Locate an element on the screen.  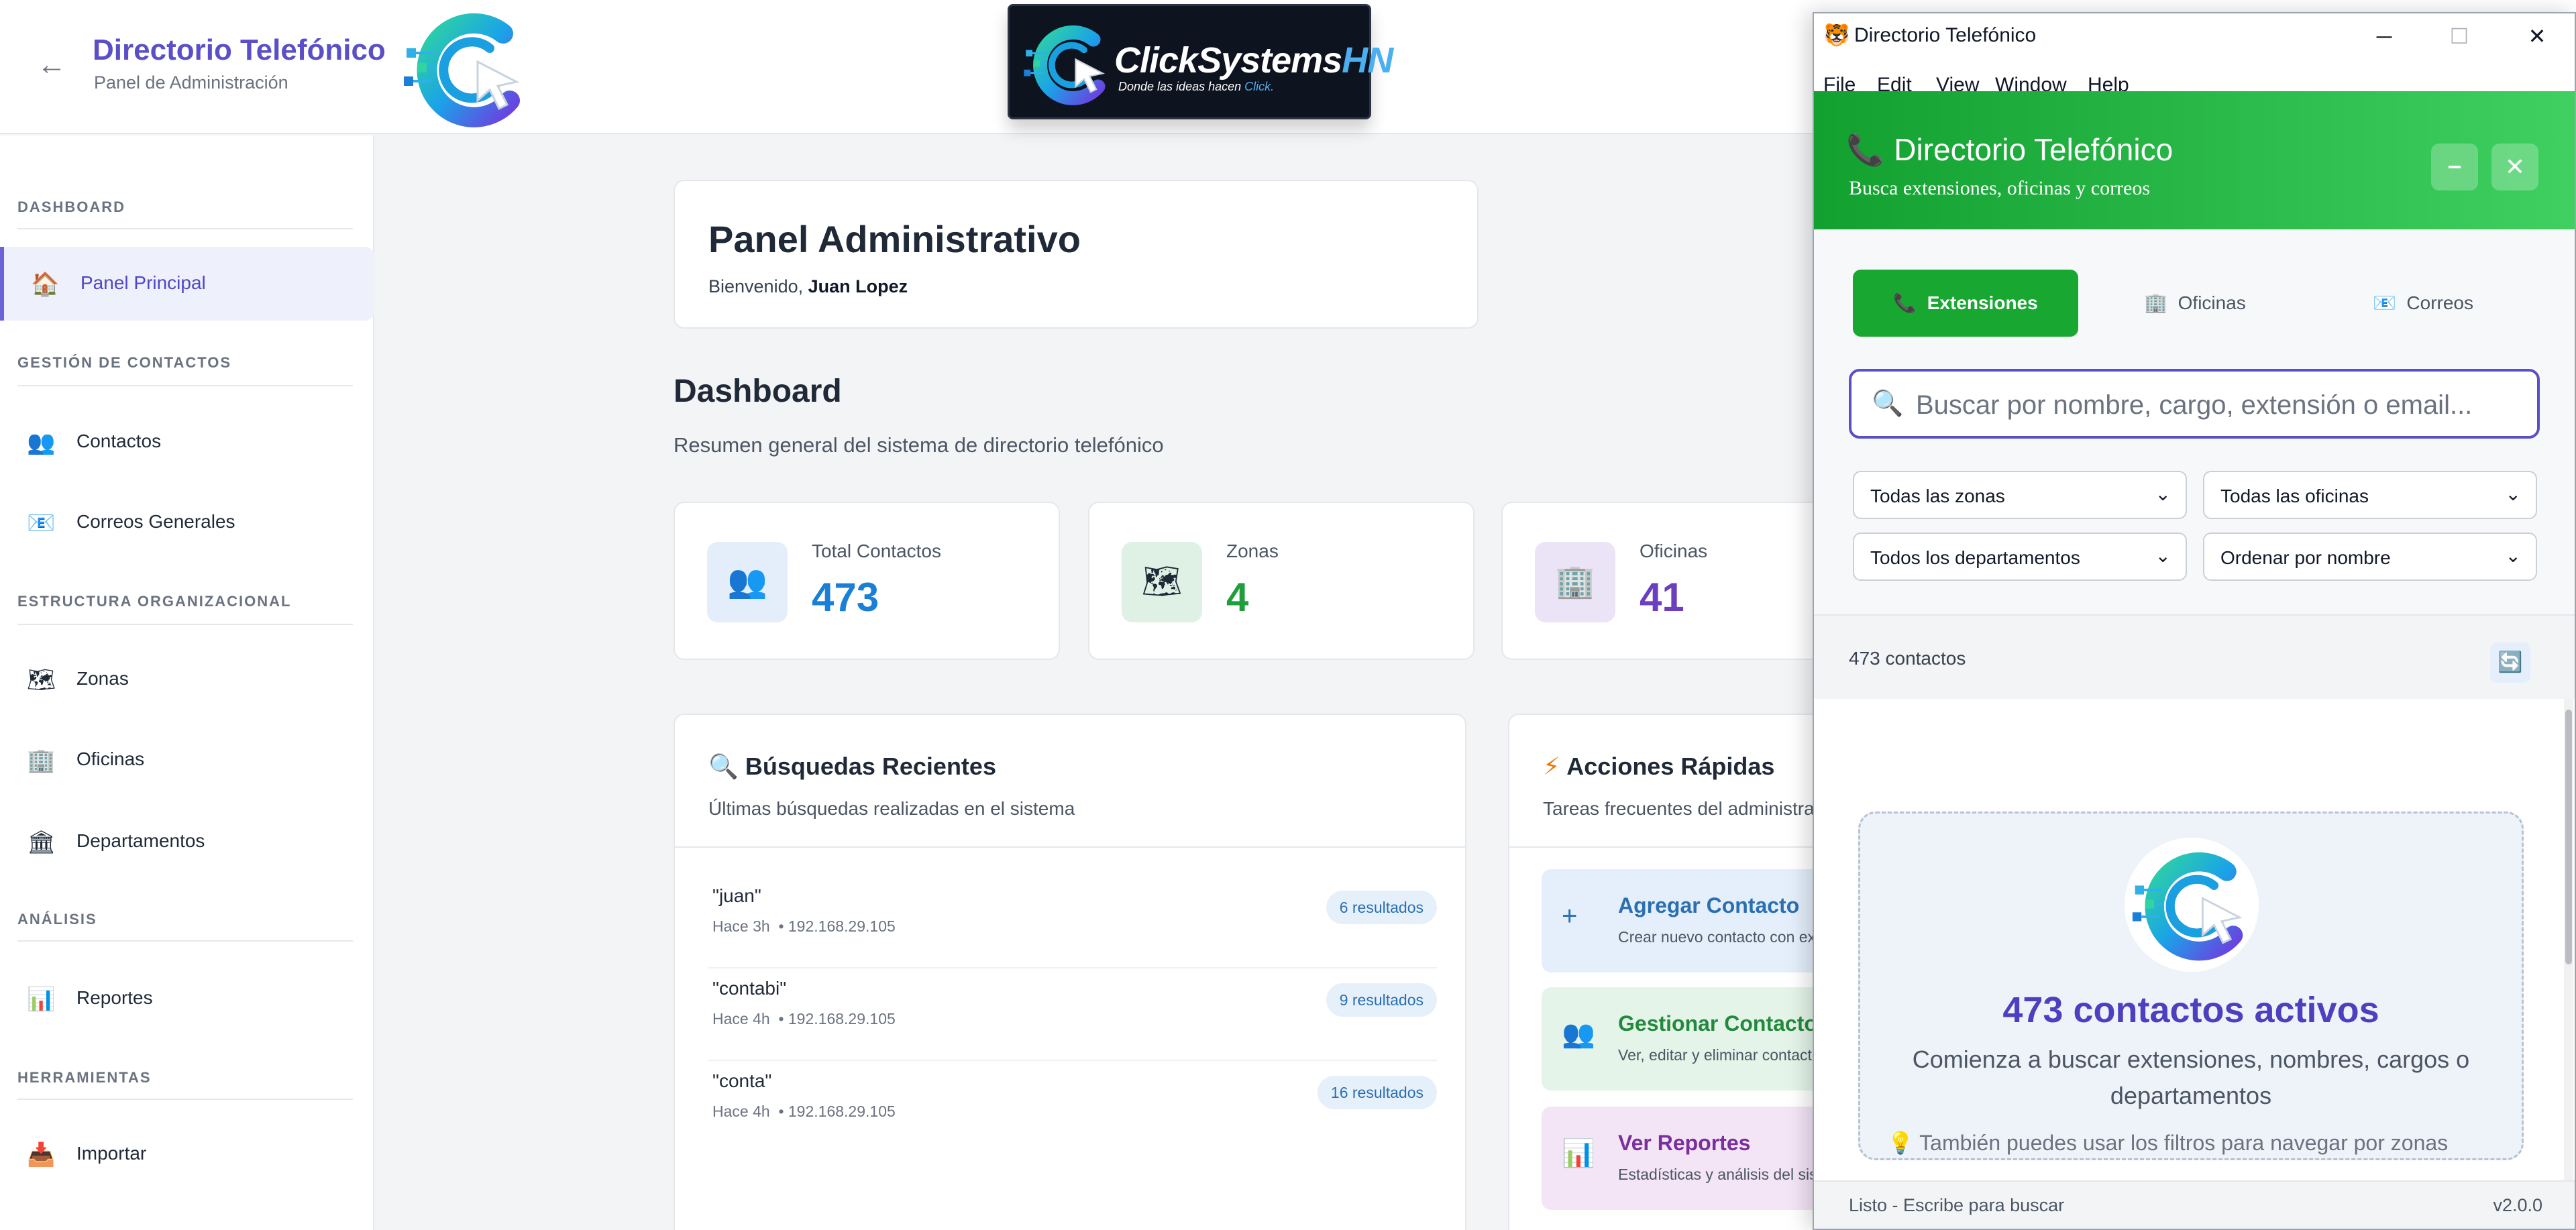
contacts-count: 473 contactos is located at coordinates (1907, 658).